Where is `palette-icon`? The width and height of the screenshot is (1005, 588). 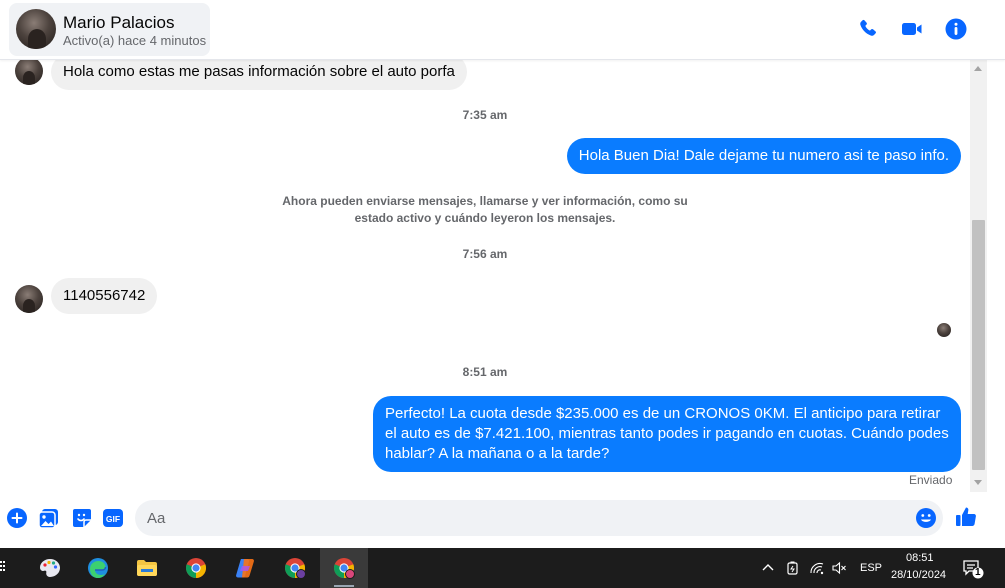 palette-icon is located at coordinates (50, 568).